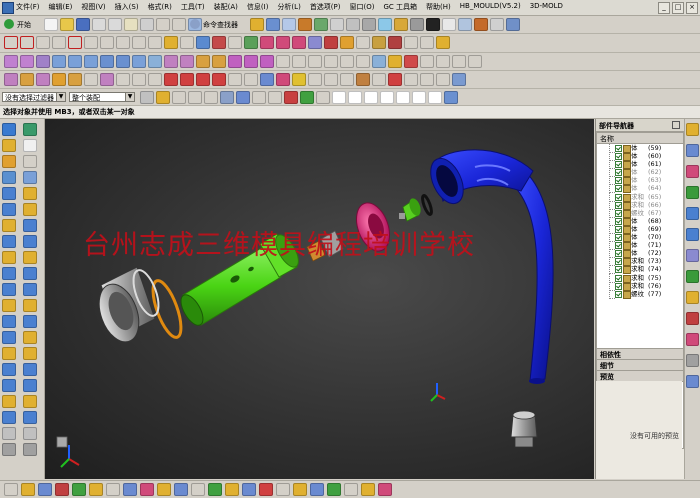  Describe the element at coordinates (91, 42) in the screenshot. I see `rectangle-icon` at that location.